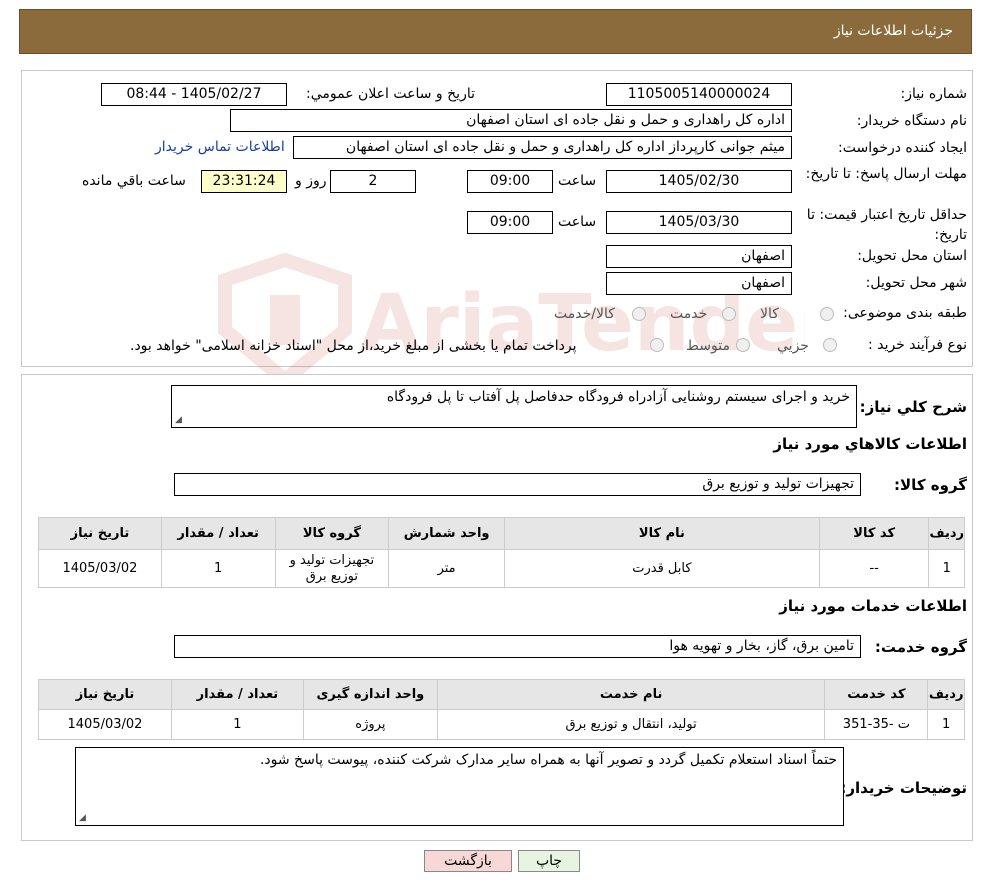  I want to click on price-time-field: 09:00, so click(510, 222).